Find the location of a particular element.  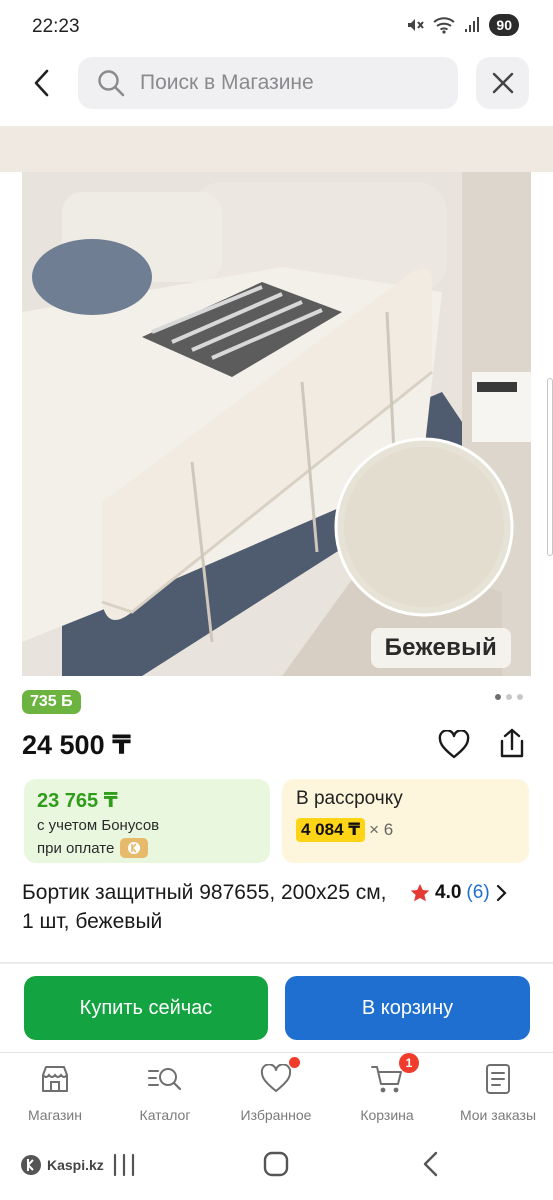

recent-apps-button is located at coordinates (124, 1167).